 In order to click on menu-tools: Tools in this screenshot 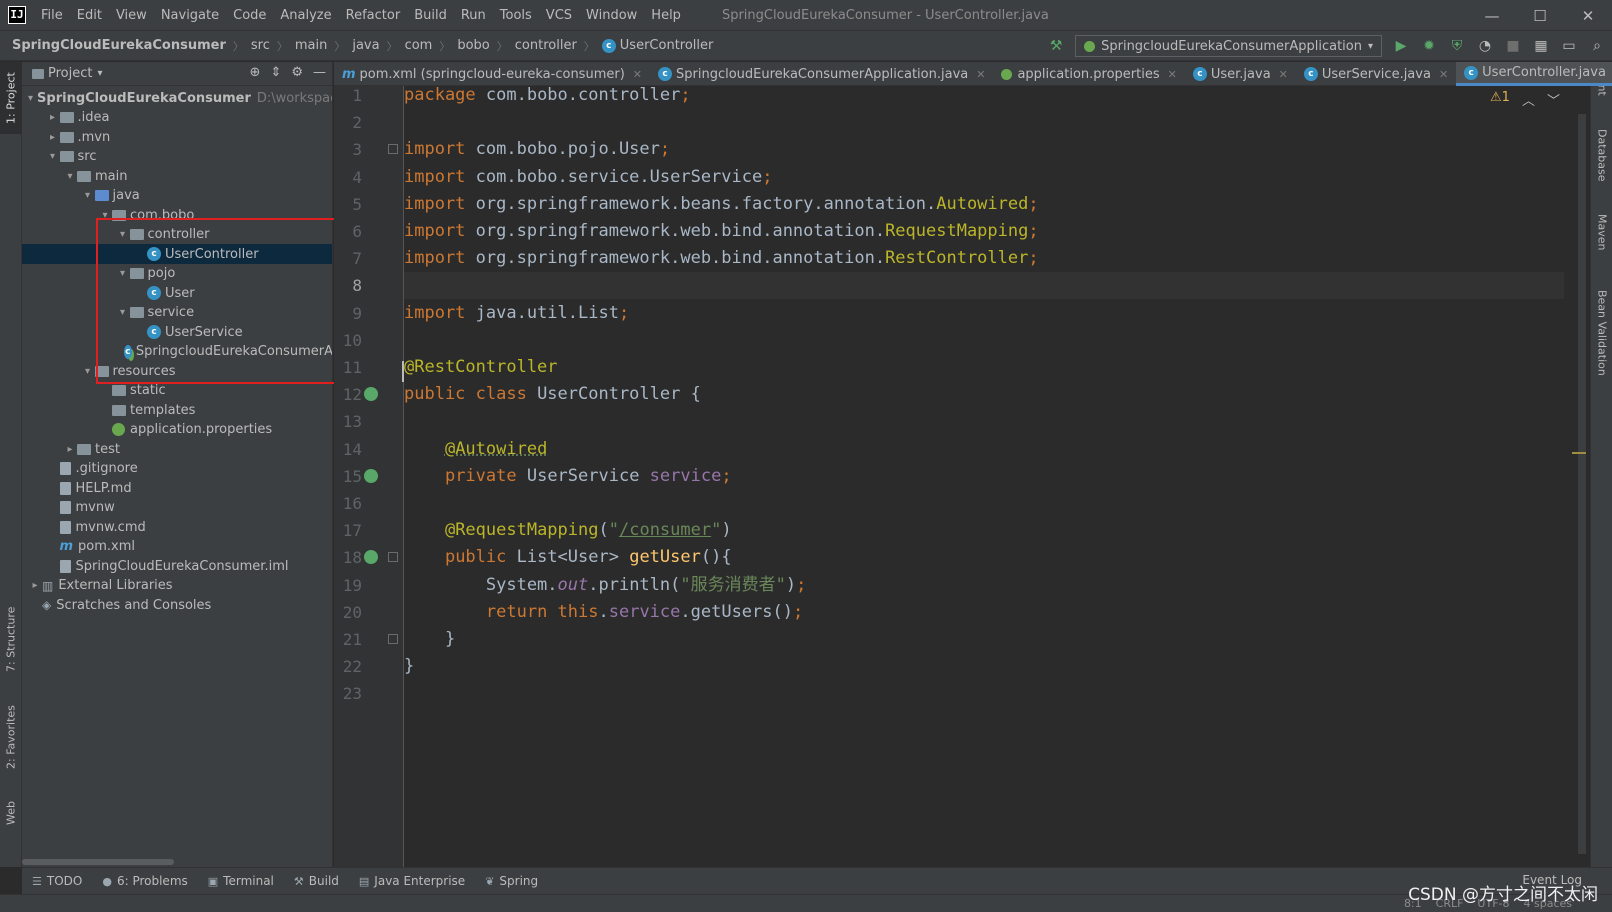, I will do `click(516, 15)`.